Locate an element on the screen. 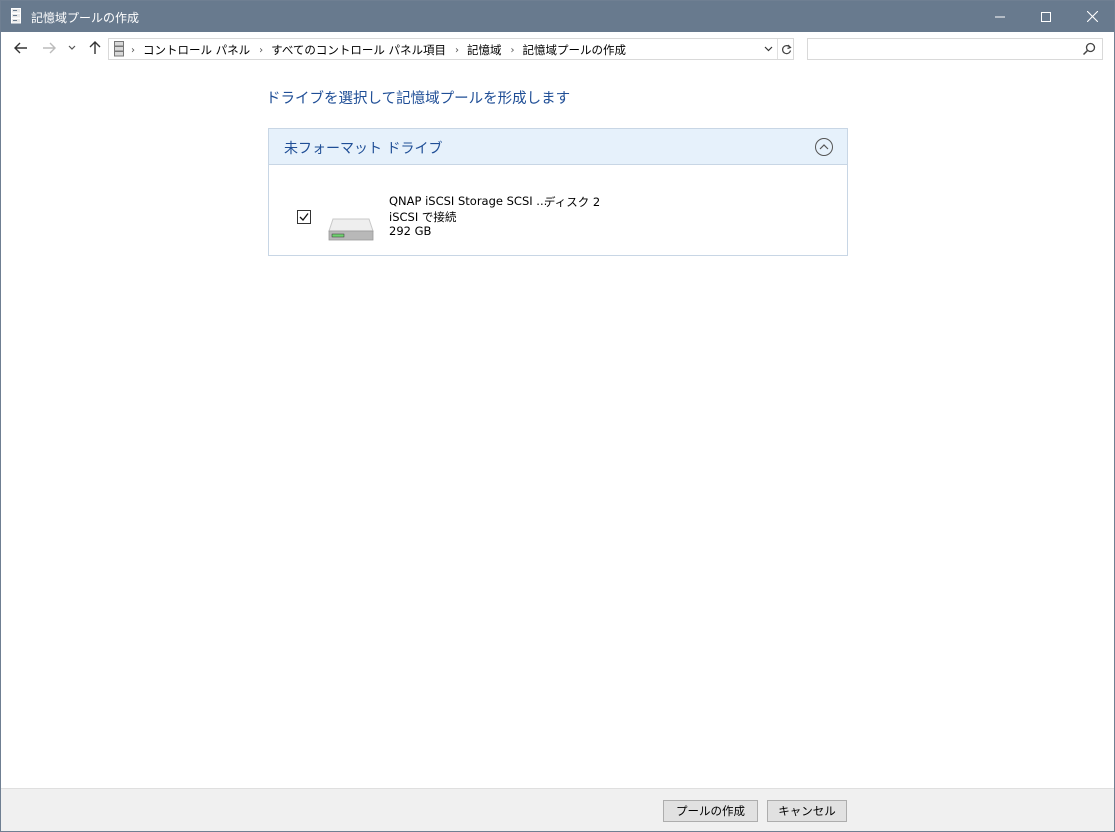 The width and height of the screenshot is (1115, 832). arrow-up-icon is located at coordinates (95, 47).